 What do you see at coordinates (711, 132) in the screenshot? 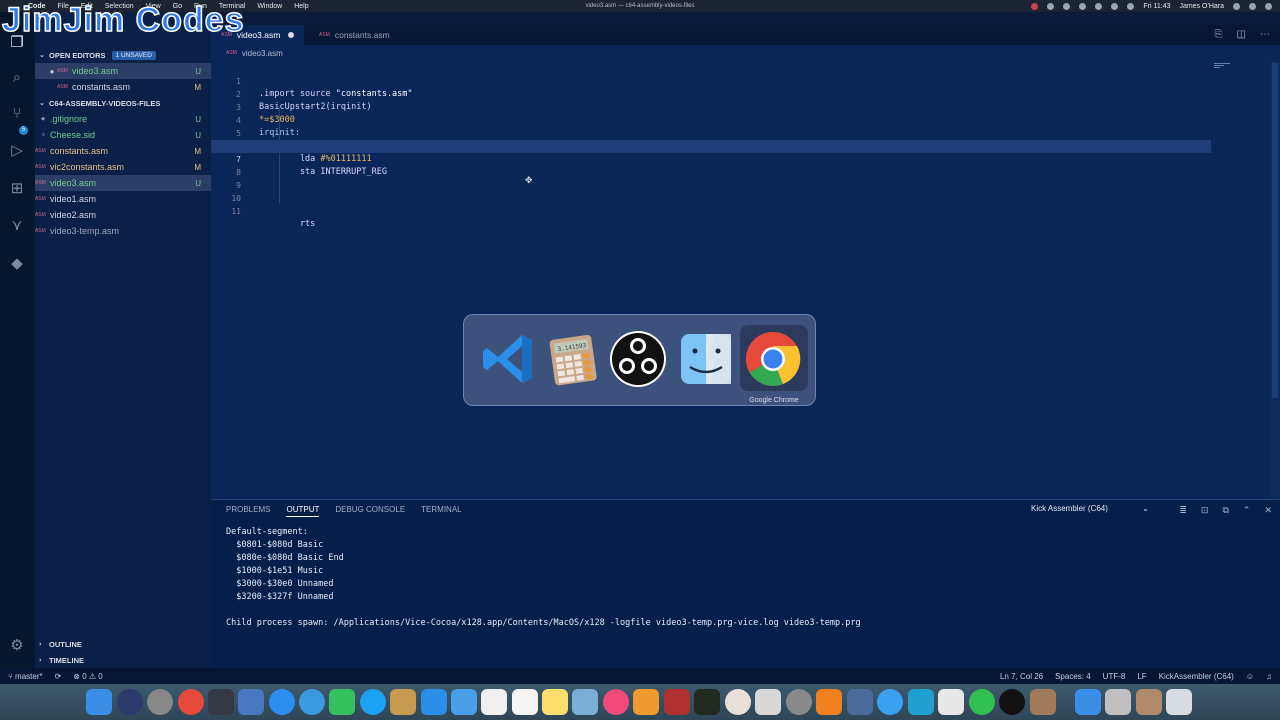
I see `code-line: 5 sei` at bounding box center [711, 132].